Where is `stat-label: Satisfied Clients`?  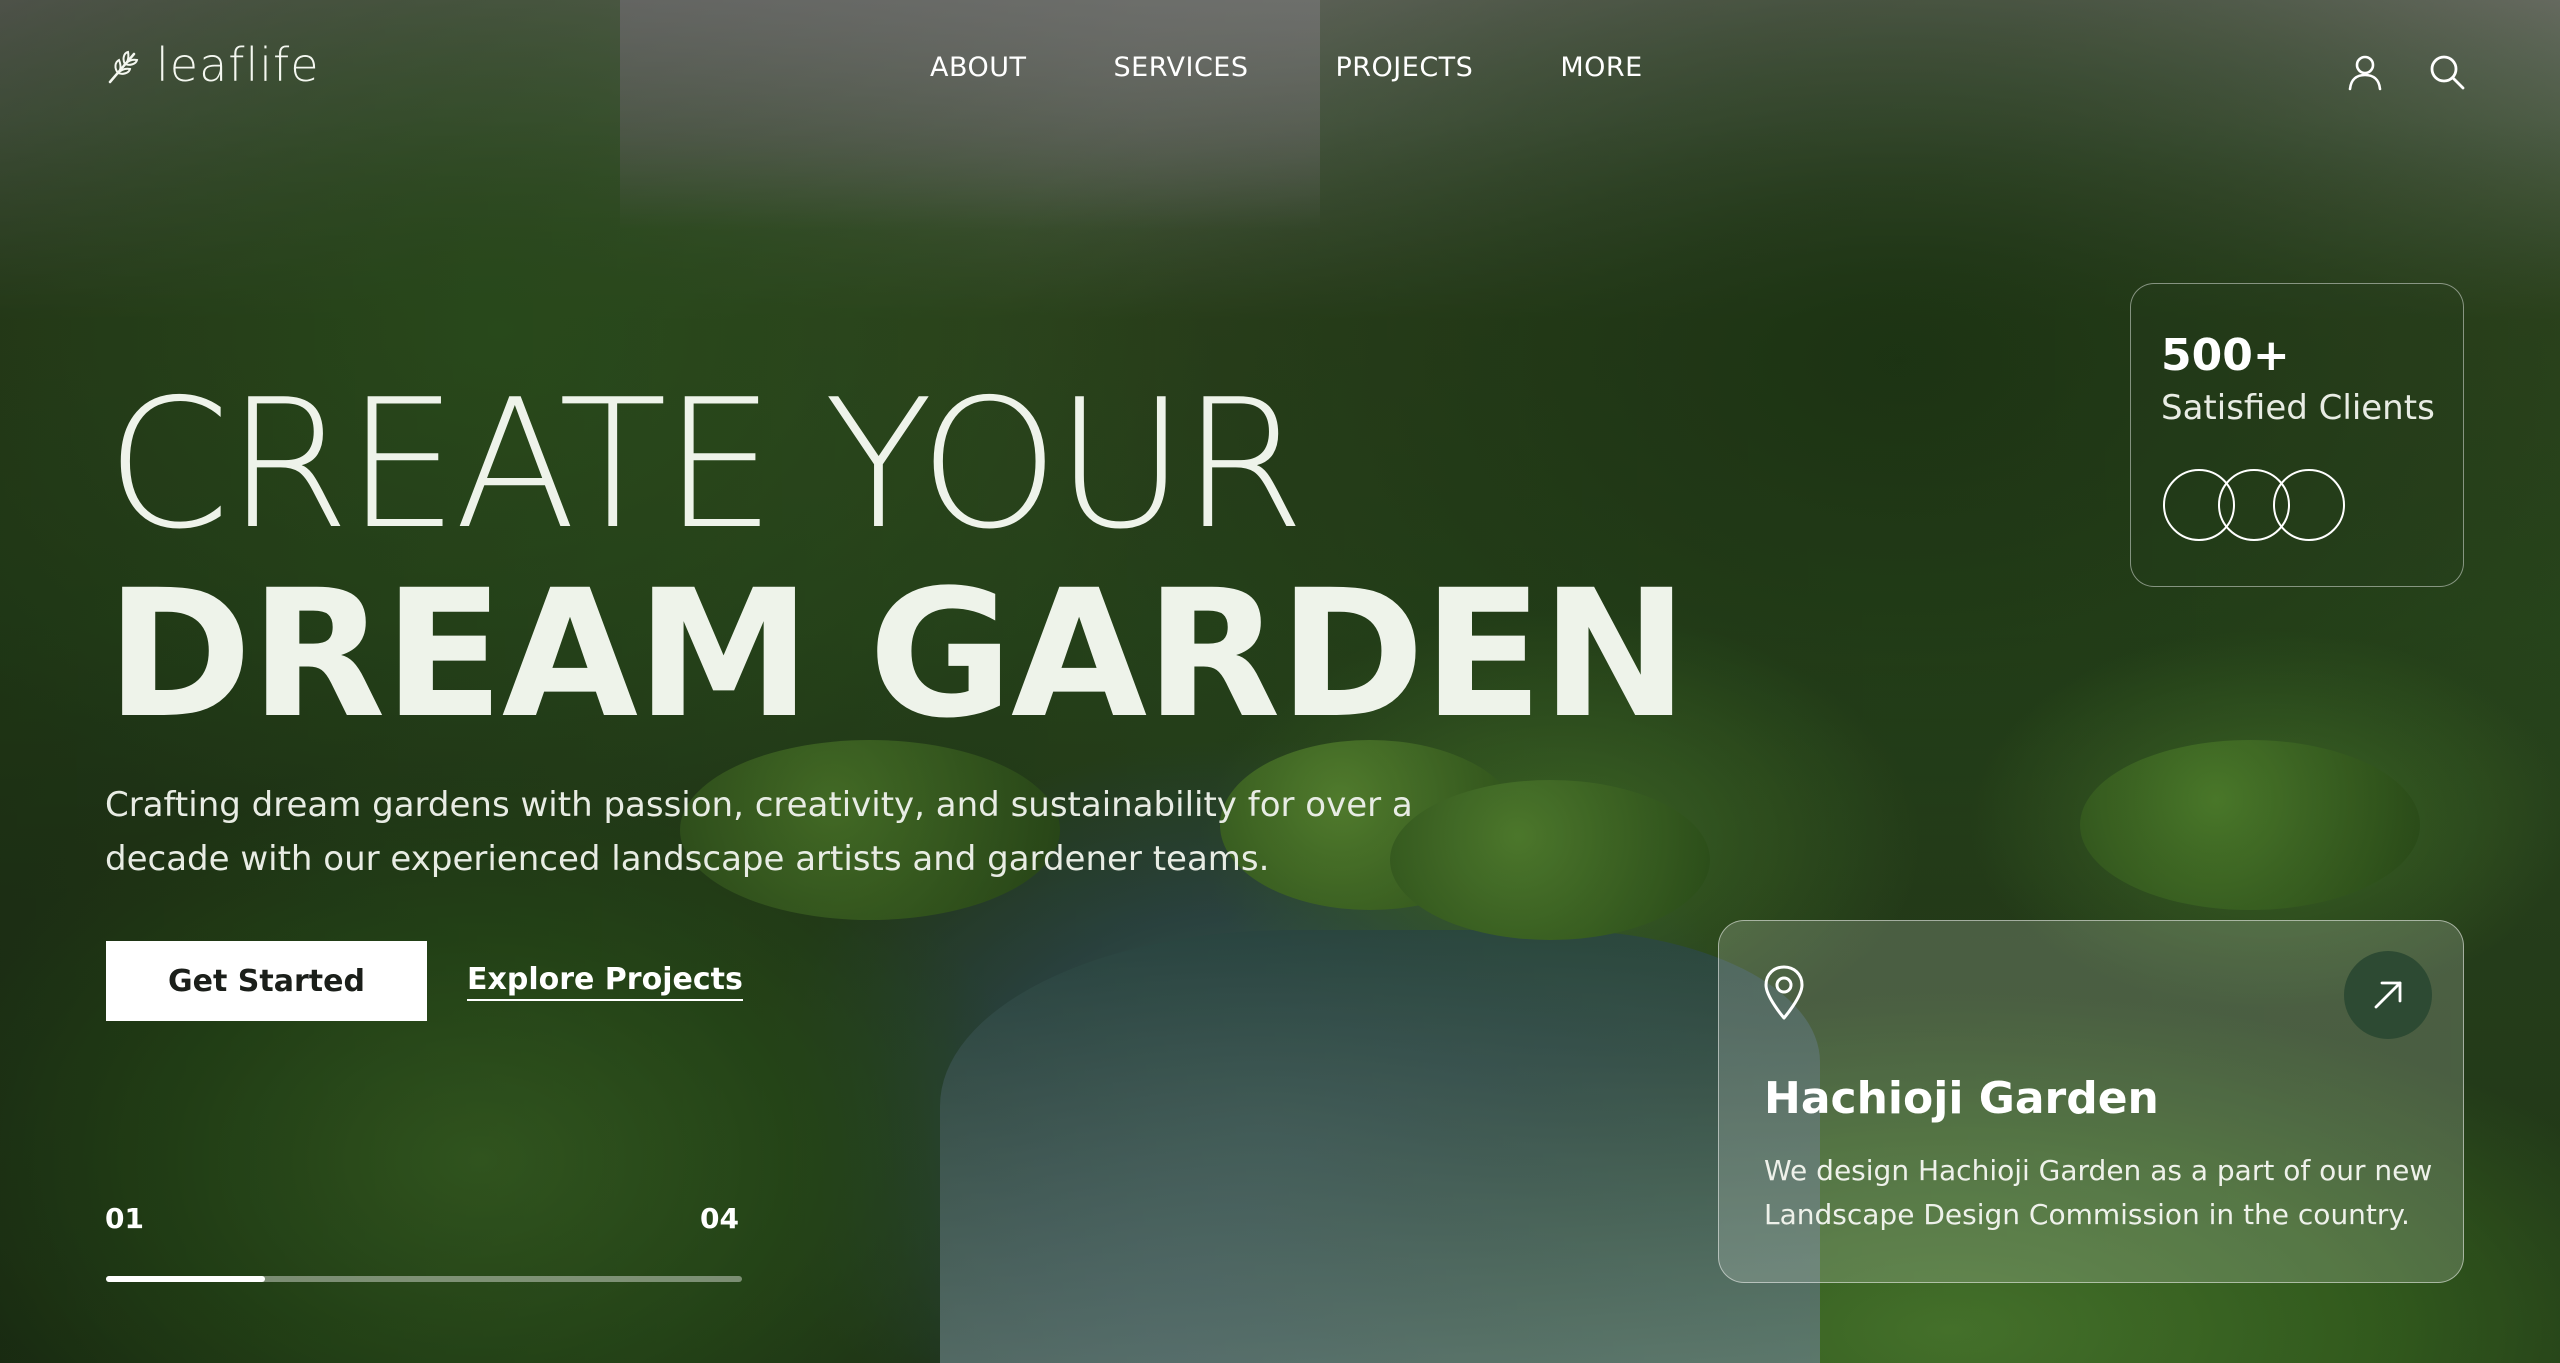 stat-label: Satisfied Clients is located at coordinates (2298, 408).